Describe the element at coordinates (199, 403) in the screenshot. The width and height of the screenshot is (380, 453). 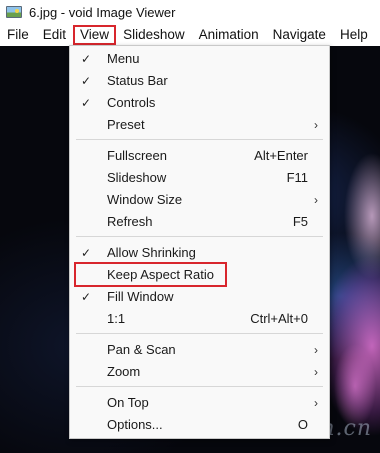
I see `view-menu-item-on-top: On Top ›` at that location.